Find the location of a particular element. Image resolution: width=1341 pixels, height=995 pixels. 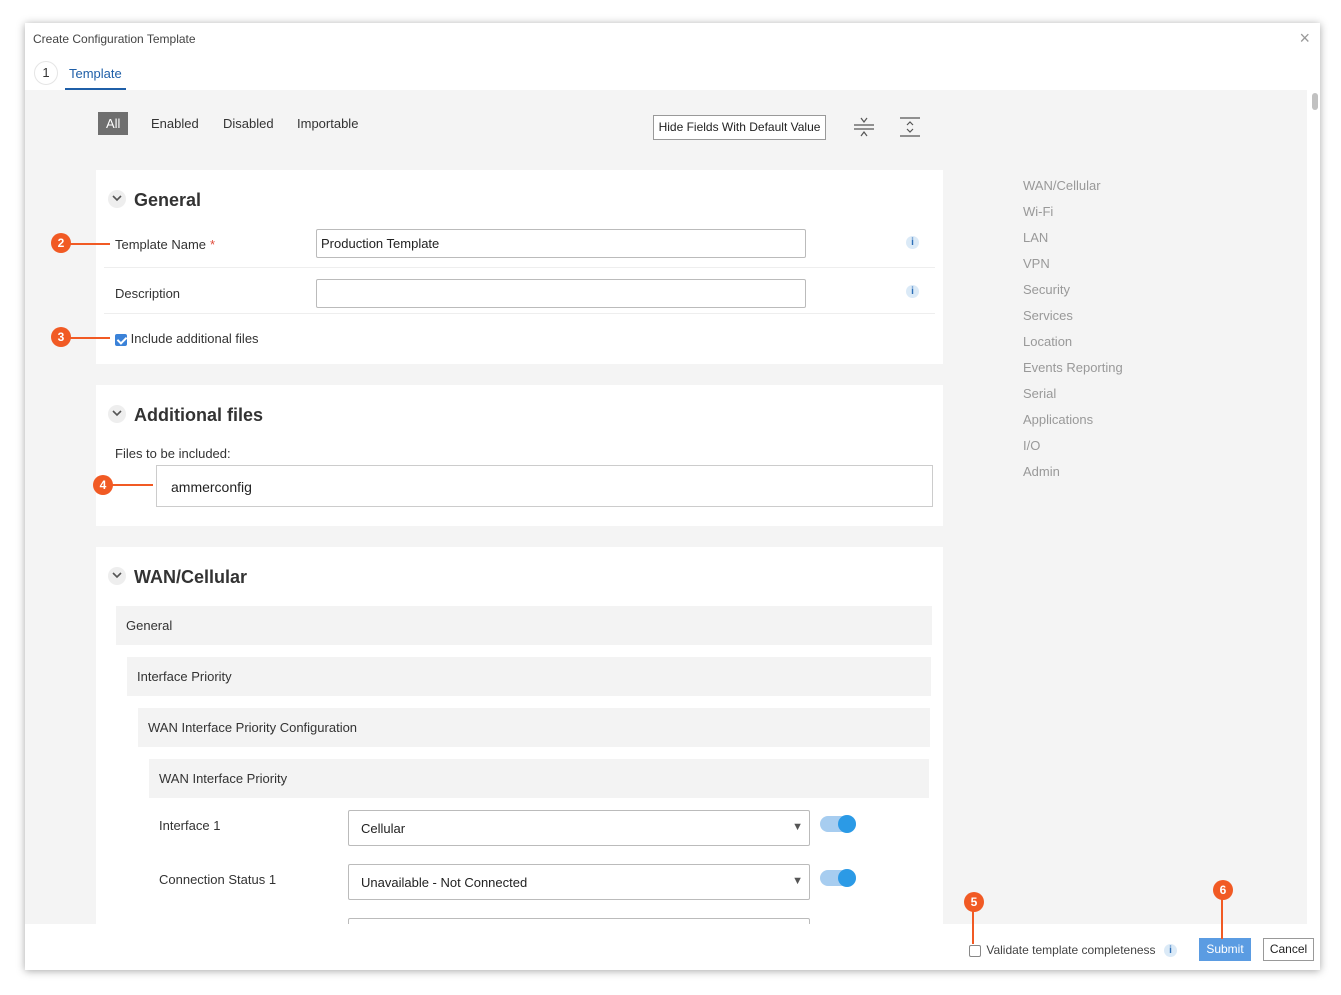

include-files-row: Include additional files is located at coordinates (187, 338).